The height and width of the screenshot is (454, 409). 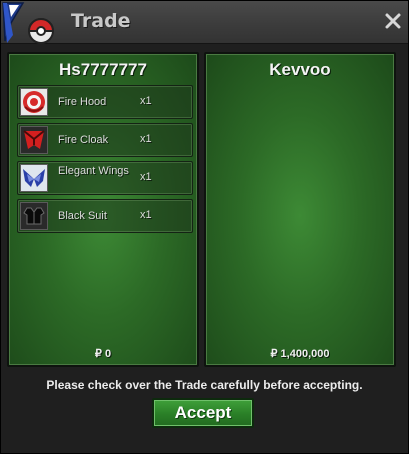 I want to click on elegant-wings-icon, so click(x=34, y=178).